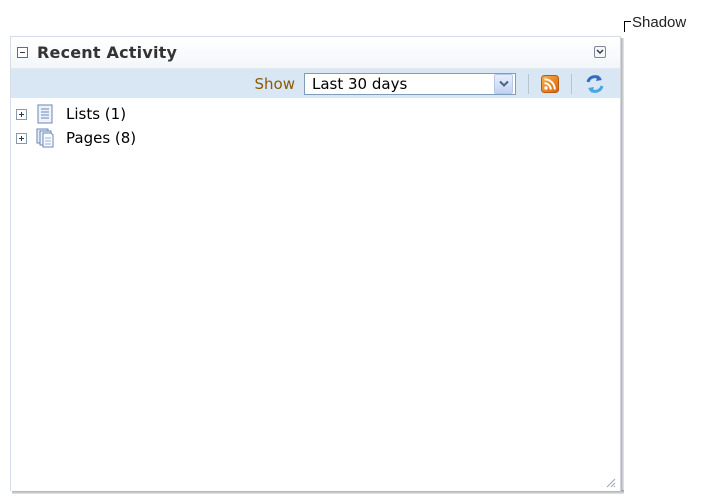  Describe the element at coordinates (315, 114) in the screenshot. I see `tree-item-lists: Lists (1)` at that location.